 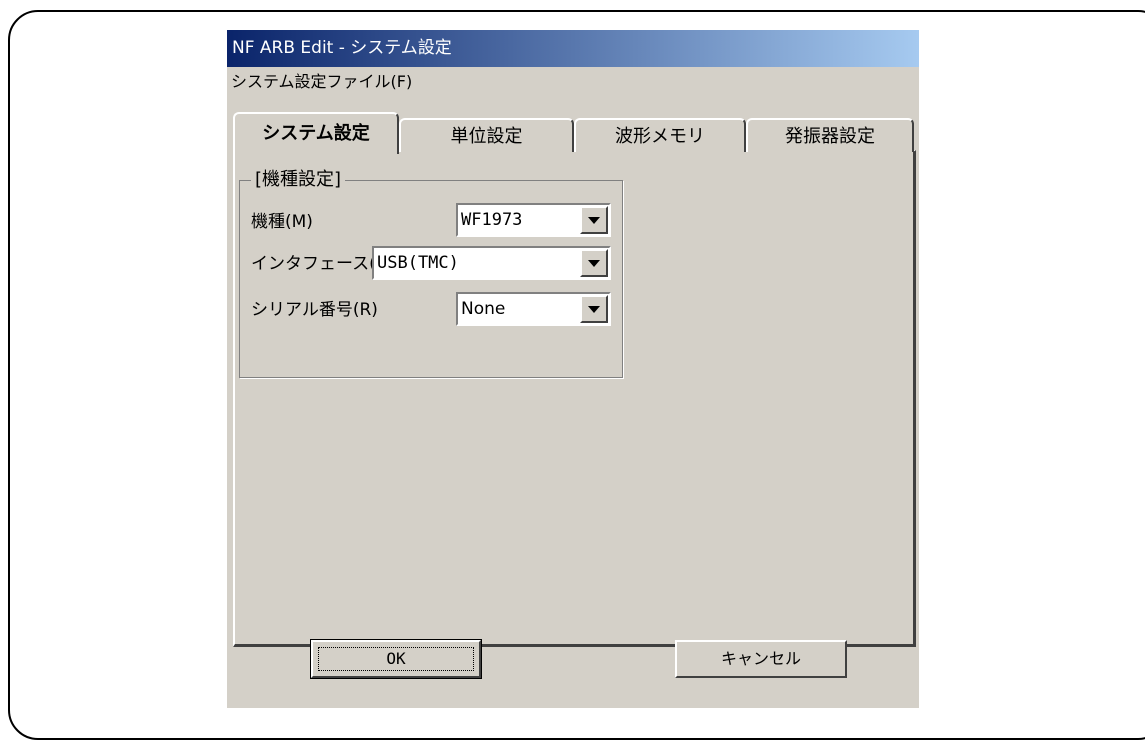 I want to click on model-value: WF1973, so click(x=492, y=220).